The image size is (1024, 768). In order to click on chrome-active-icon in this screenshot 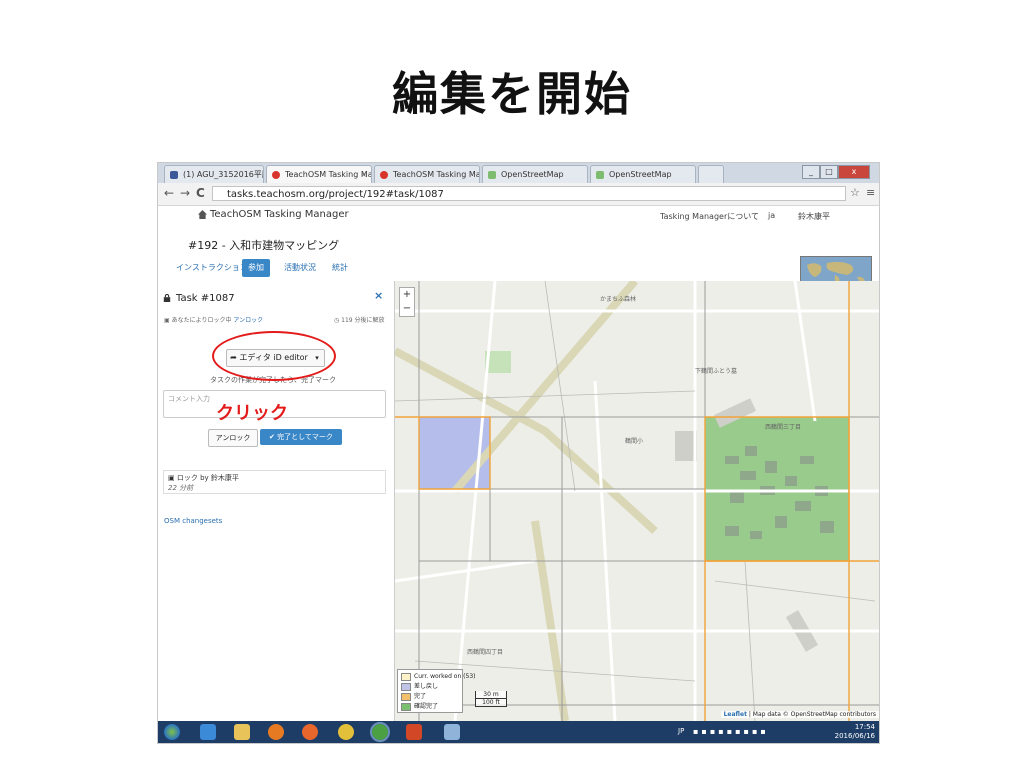, I will do `click(380, 732)`.